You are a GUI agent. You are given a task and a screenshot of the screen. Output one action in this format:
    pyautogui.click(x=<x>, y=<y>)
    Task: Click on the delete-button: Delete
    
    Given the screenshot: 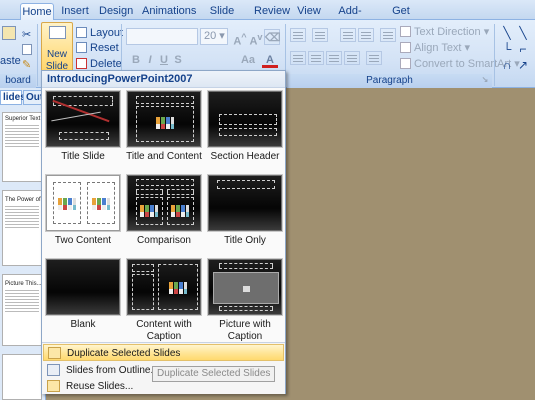 What is the action you would take?
    pyautogui.click(x=99, y=64)
    